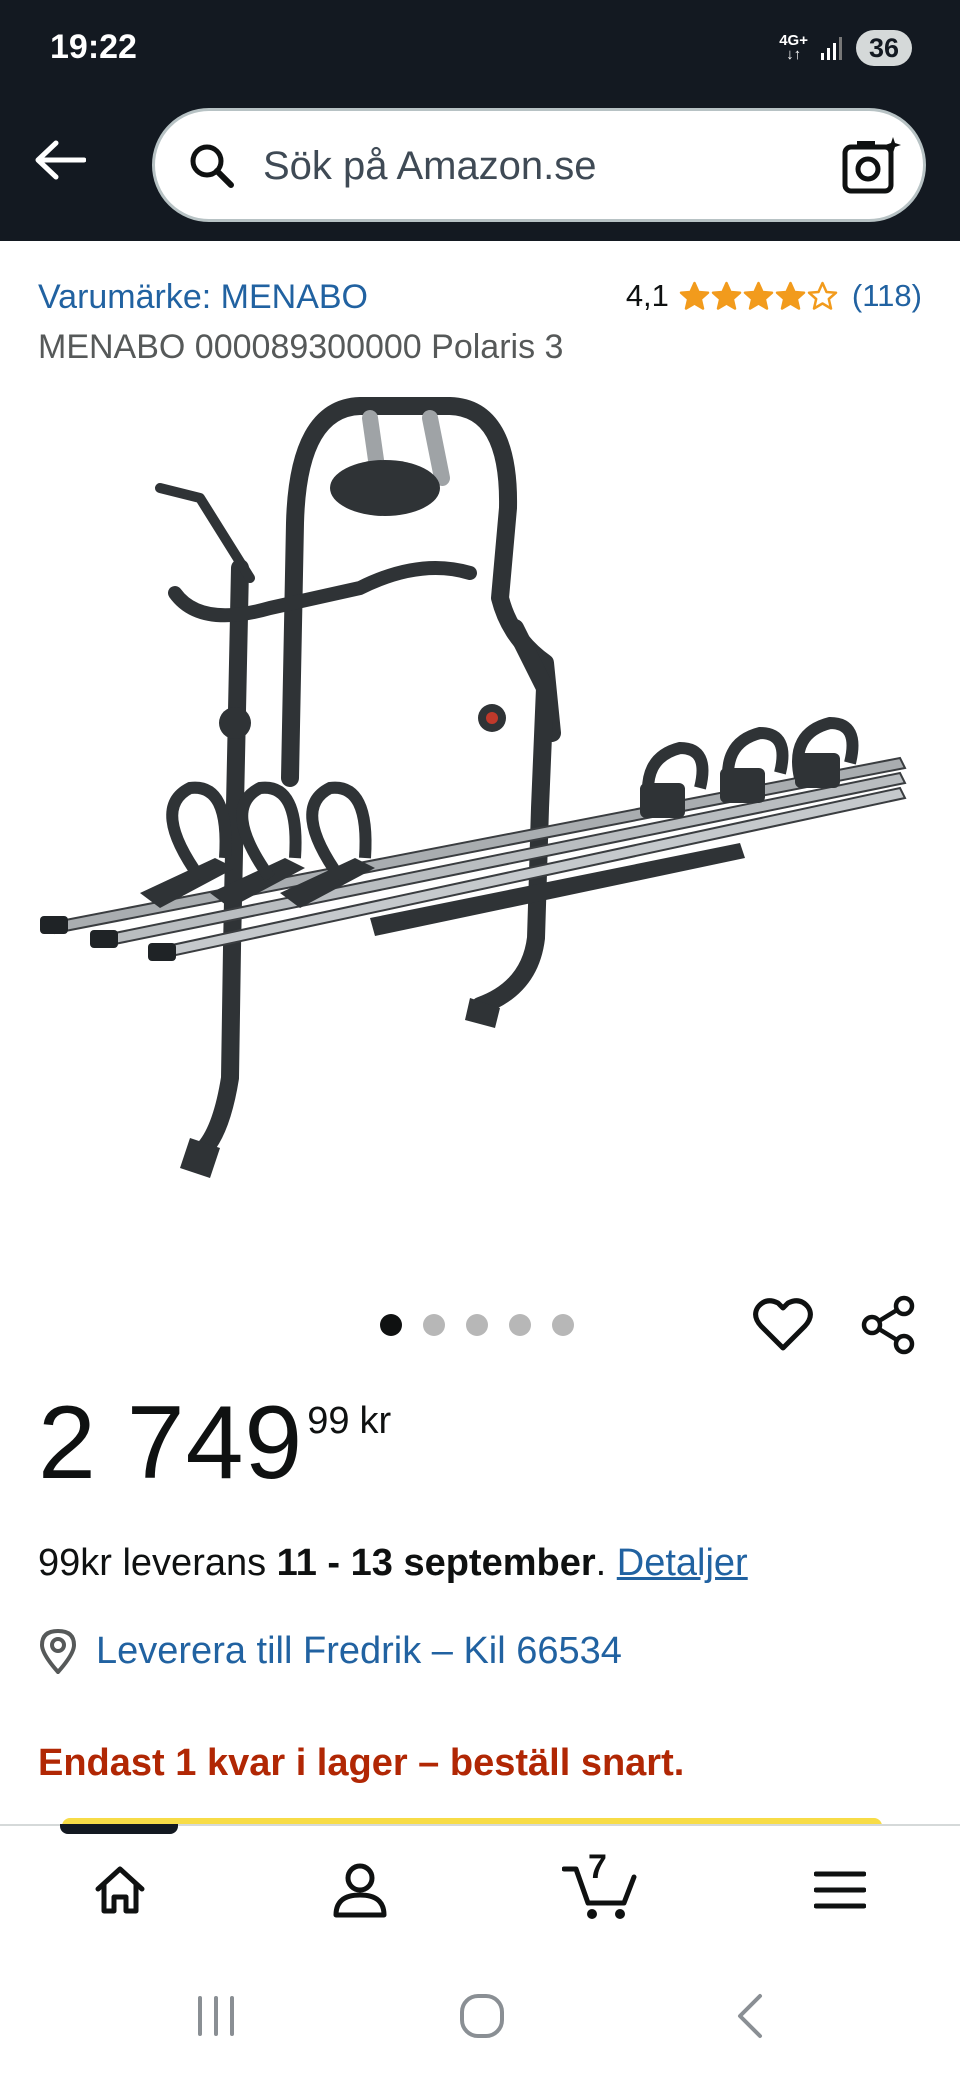 The image size is (960, 2080). Describe the element at coordinates (600, 1887) in the screenshot. I see `nav-cart: 7` at that location.